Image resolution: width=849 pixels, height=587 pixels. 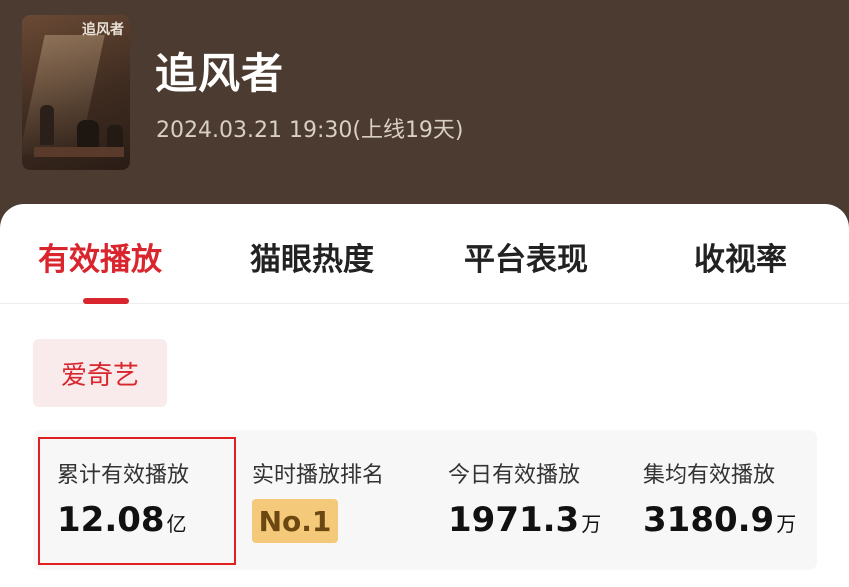 What do you see at coordinates (106, 301) in the screenshot?
I see `active-tab-indicator` at bounding box center [106, 301].